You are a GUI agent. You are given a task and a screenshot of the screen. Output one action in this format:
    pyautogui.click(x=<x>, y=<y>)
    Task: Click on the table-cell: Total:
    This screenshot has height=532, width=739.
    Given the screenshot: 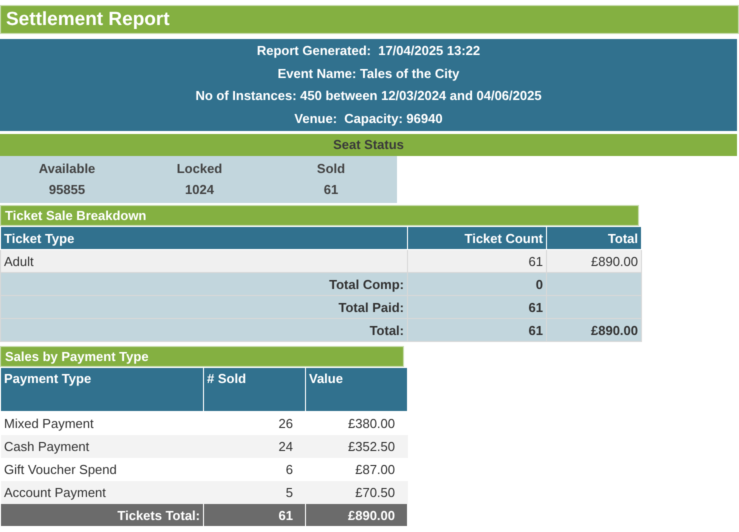 What is the action you would take?
    pyautogui.click(x=204, y=330)
    